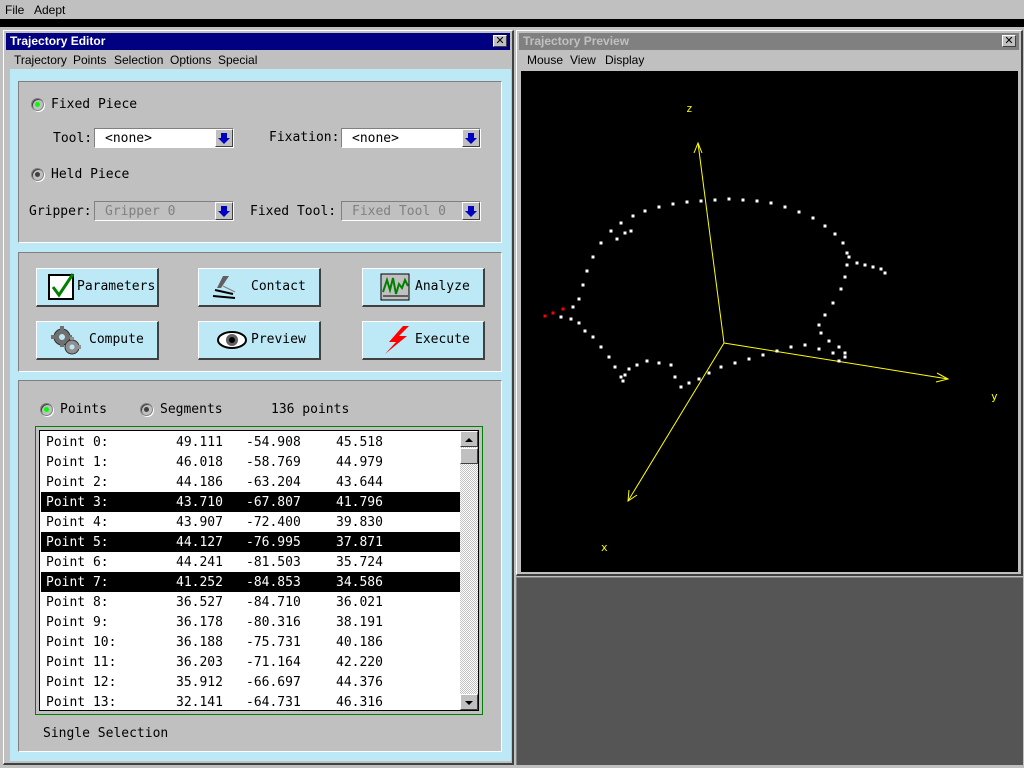  I want to click on menu-file: File, so click(14, 10).